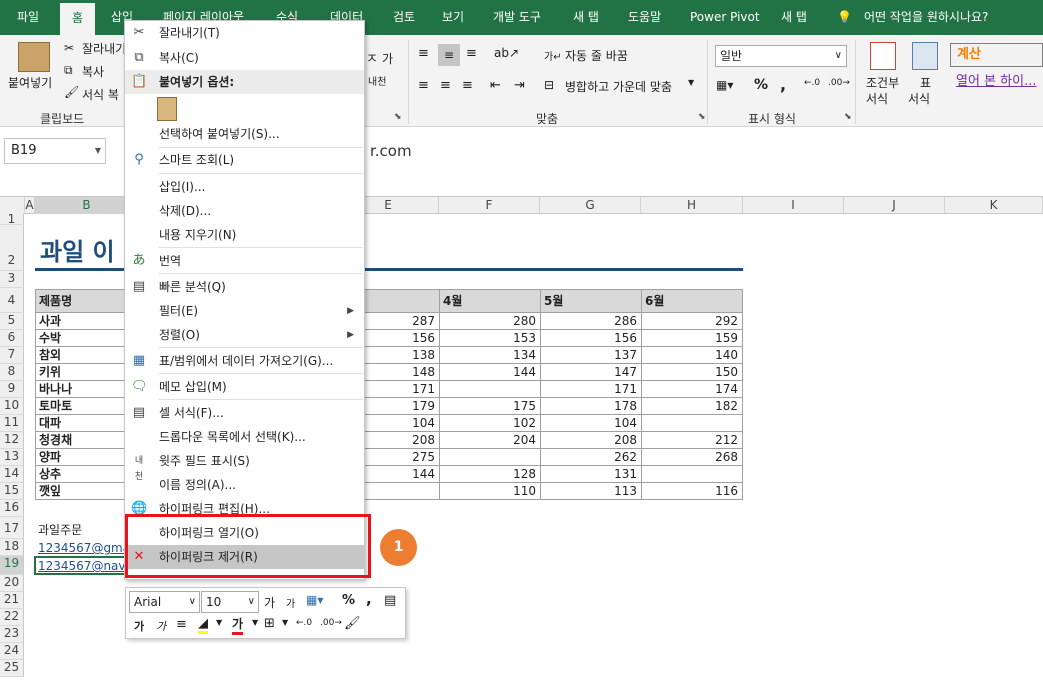 This screenshot has height=685, width=1043. Describe the element at coordinates (490, 406) in the screenshot. I see `value-cell-f: 175` at that location.